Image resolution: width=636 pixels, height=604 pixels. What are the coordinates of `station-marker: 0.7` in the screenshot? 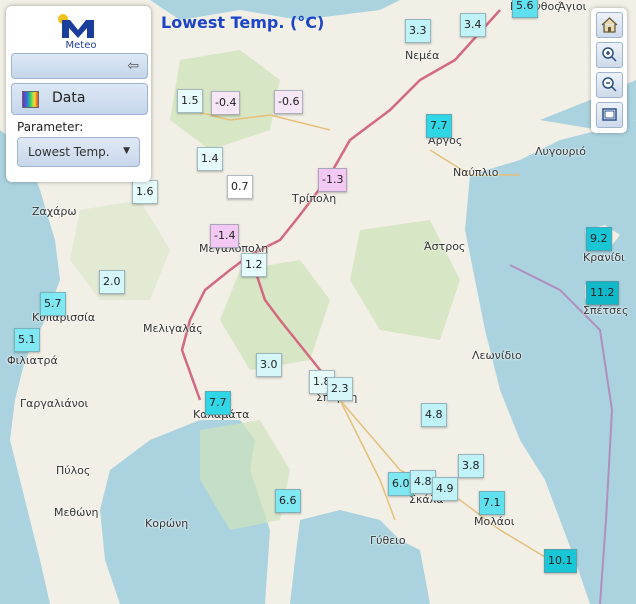 It's located at (240, 187).